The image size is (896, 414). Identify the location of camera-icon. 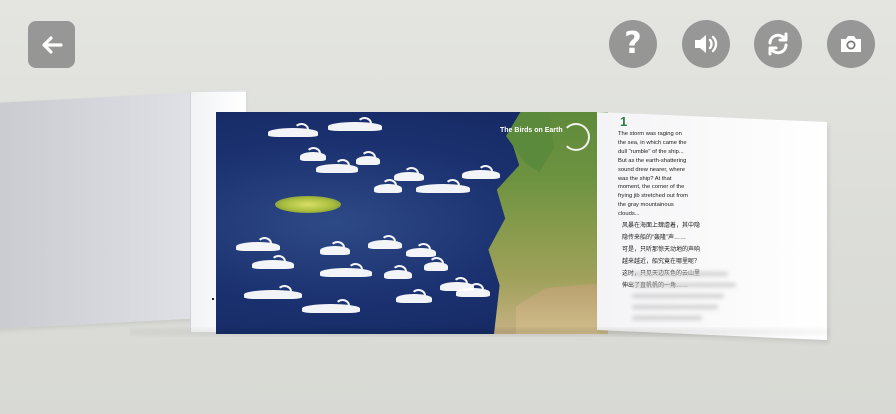
(851, 44).